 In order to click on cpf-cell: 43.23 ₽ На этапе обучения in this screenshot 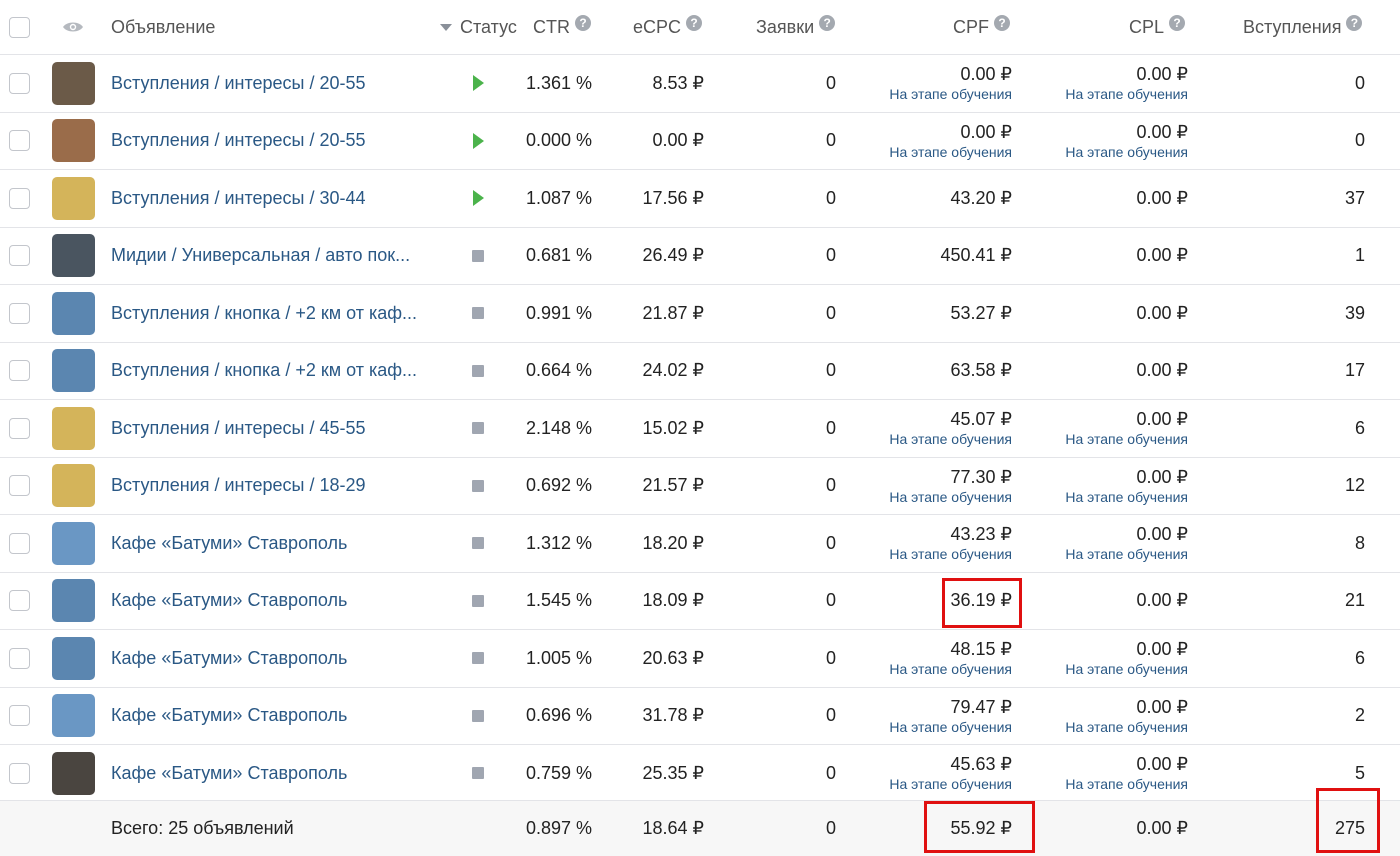, I will do `click(936, 543)`.